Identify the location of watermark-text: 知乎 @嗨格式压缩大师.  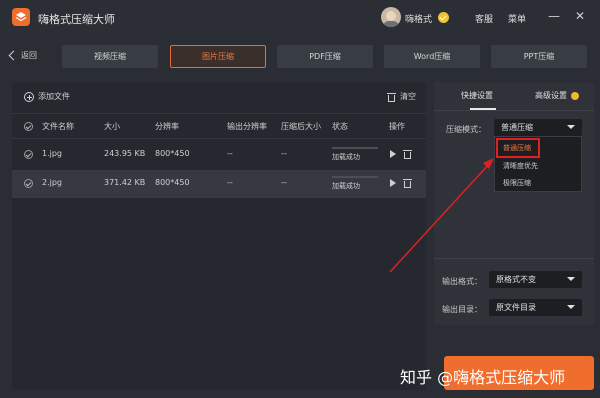
(483, 377).